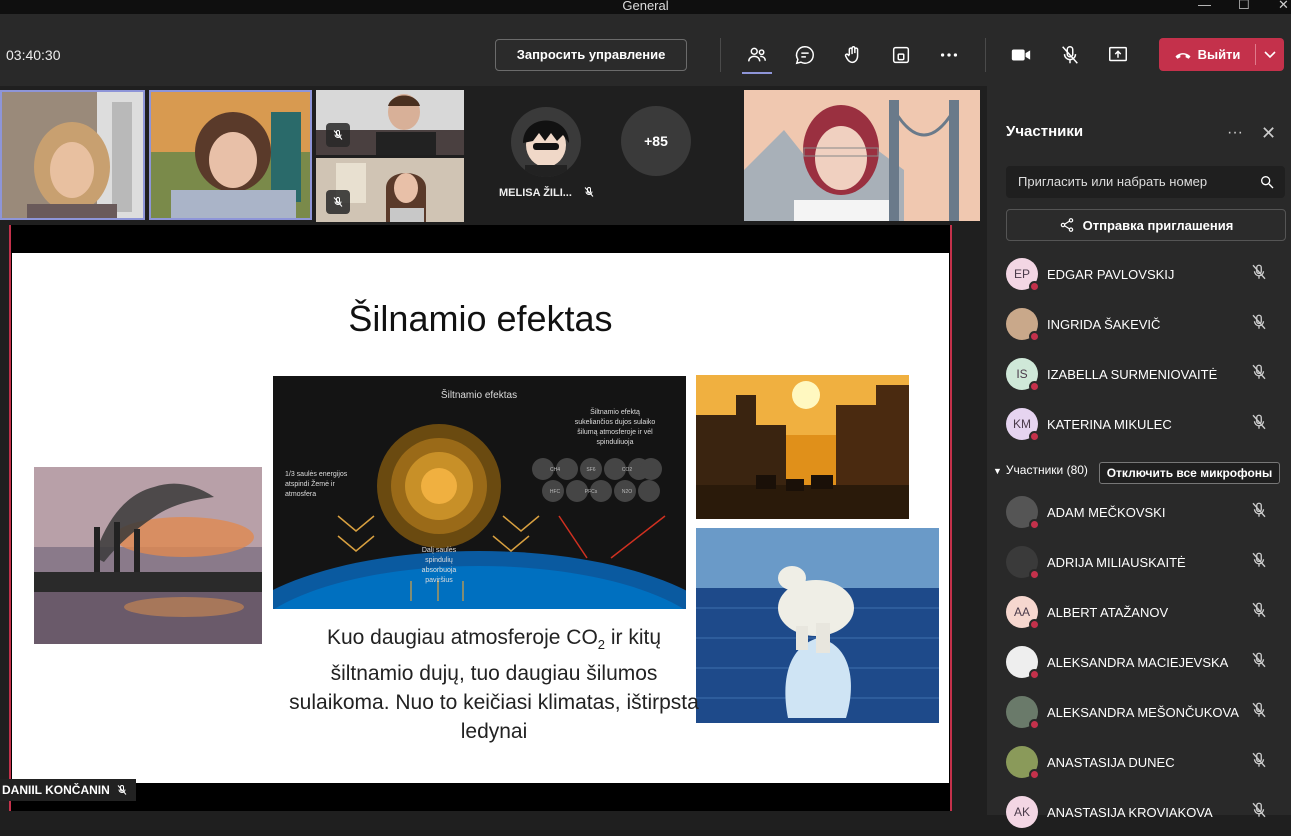  I want to click on attendees-group-header: ▼ Участники (80), so click(1040, 470).